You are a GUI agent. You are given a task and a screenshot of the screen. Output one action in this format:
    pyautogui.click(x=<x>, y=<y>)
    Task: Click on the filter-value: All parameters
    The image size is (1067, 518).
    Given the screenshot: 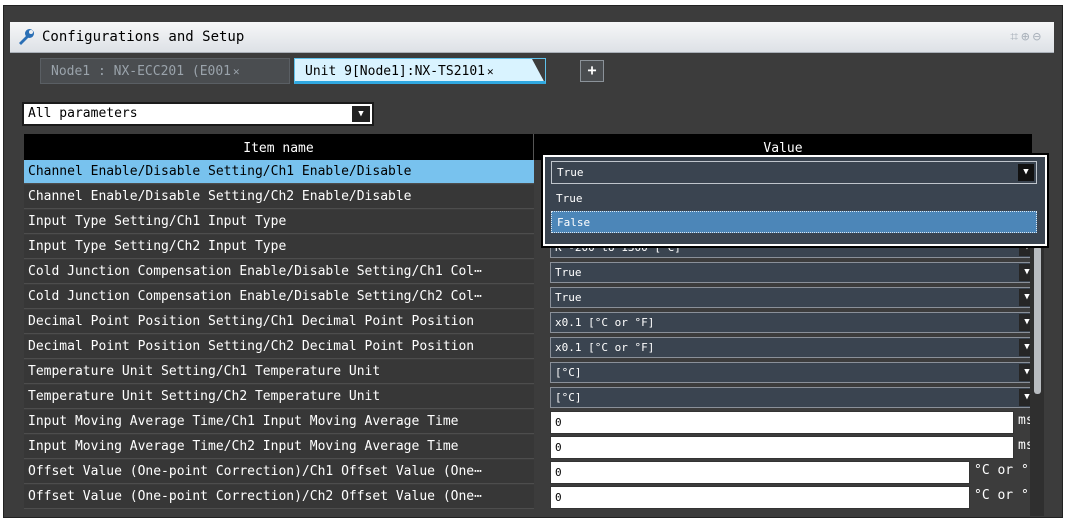 What is the action you would take?
    pyautogui.click(x=83, y=113)
    